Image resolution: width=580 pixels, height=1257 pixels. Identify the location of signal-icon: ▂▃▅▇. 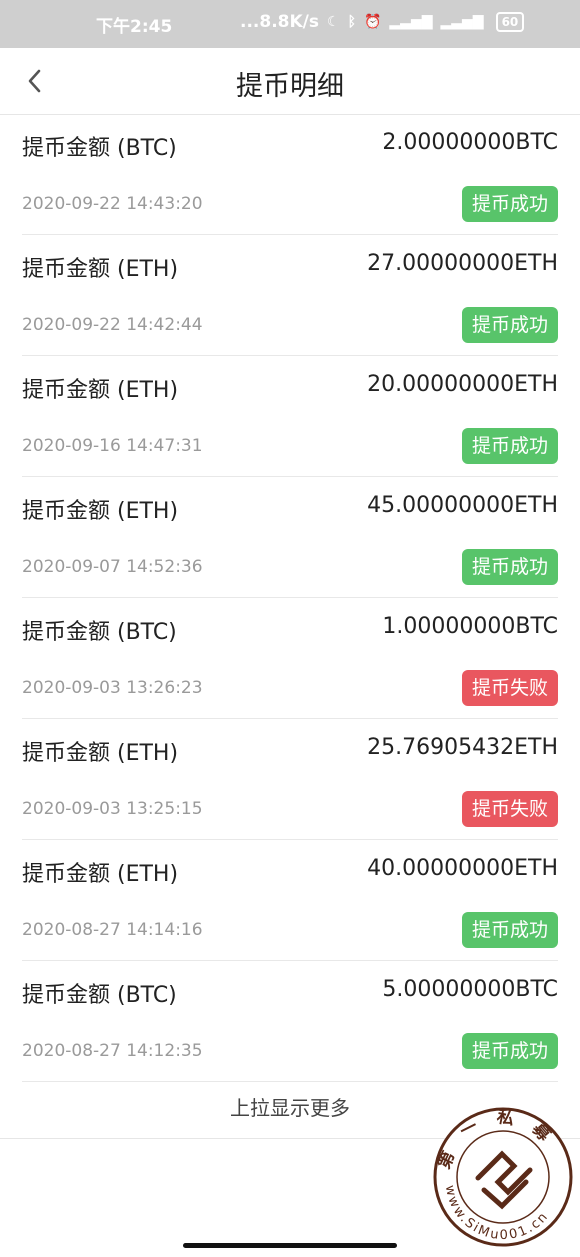
(411, 22).